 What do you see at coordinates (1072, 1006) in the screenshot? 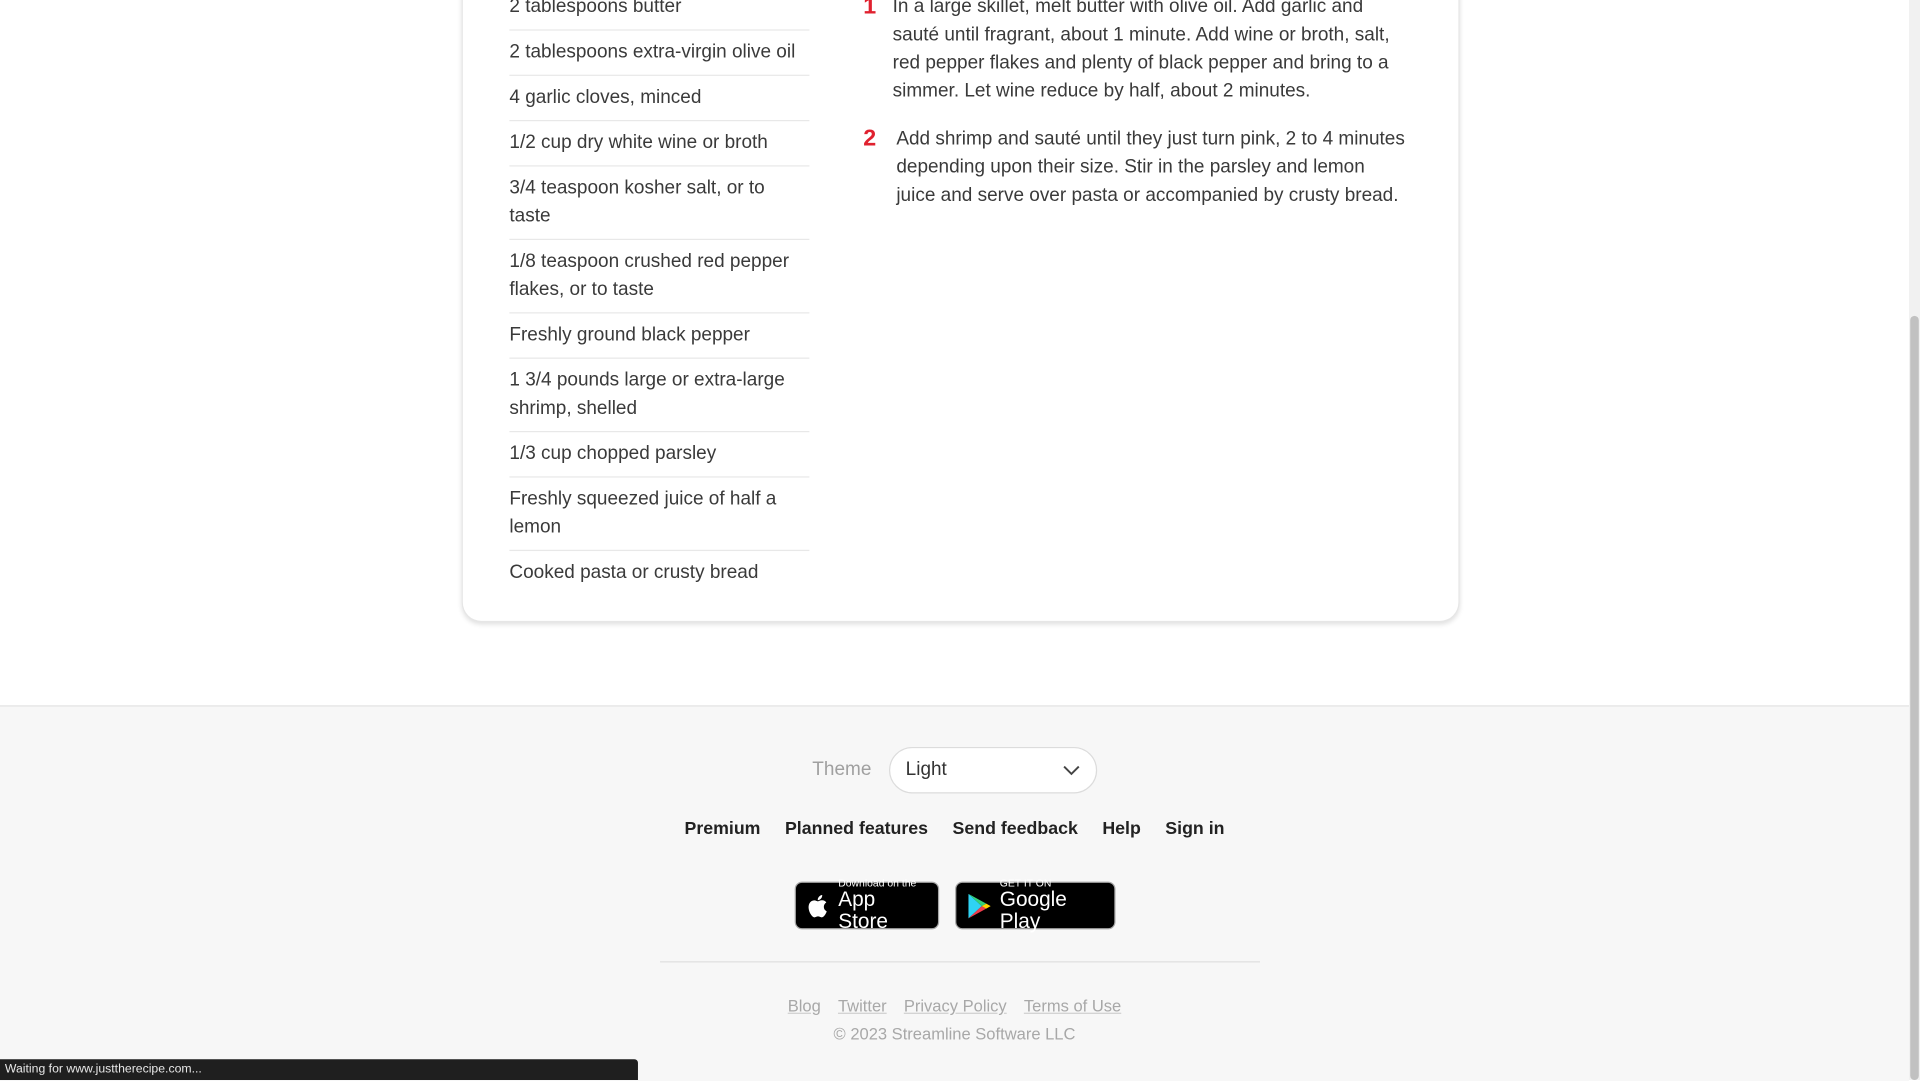
I see `terms-of-use-link: Terms of Use` at bounding box center [1072, 1006].